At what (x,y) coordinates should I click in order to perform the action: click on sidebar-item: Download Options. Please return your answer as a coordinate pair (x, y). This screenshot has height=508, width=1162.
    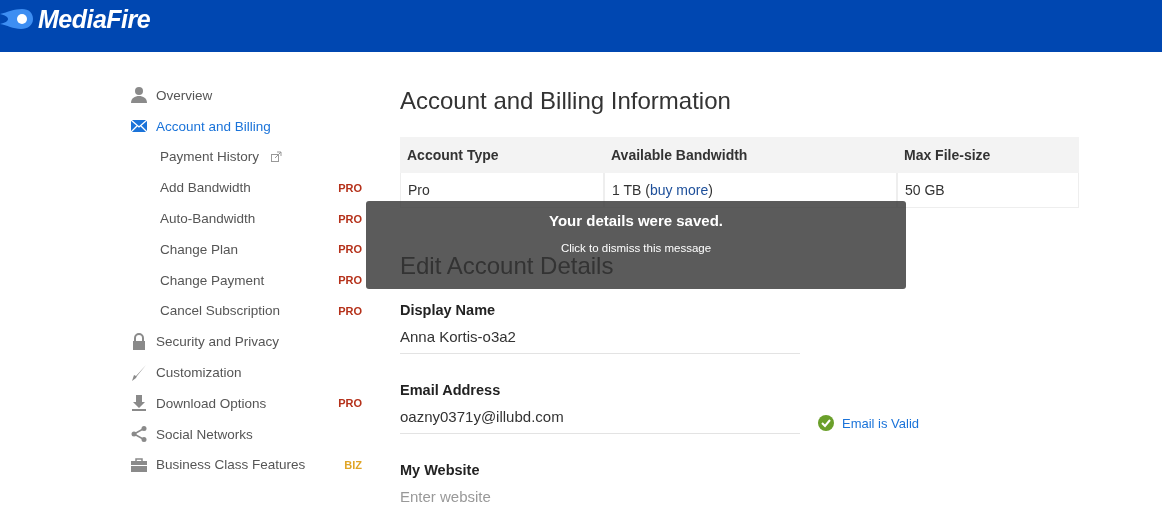
    Looking at the image, I should click on (198, 403).